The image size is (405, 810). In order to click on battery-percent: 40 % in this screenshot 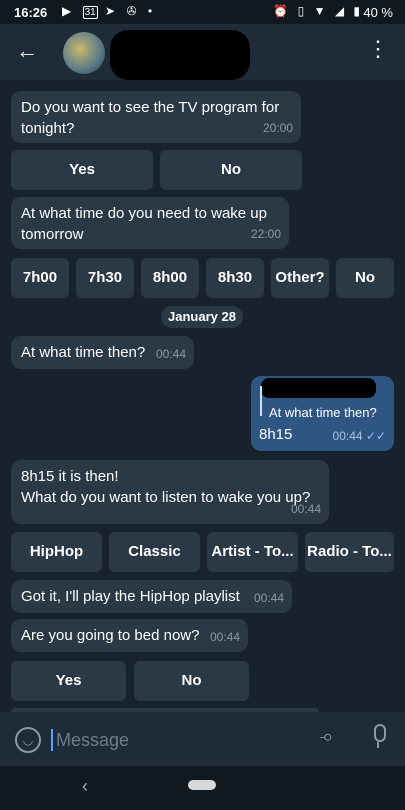, I will do `click(378, 12)`.